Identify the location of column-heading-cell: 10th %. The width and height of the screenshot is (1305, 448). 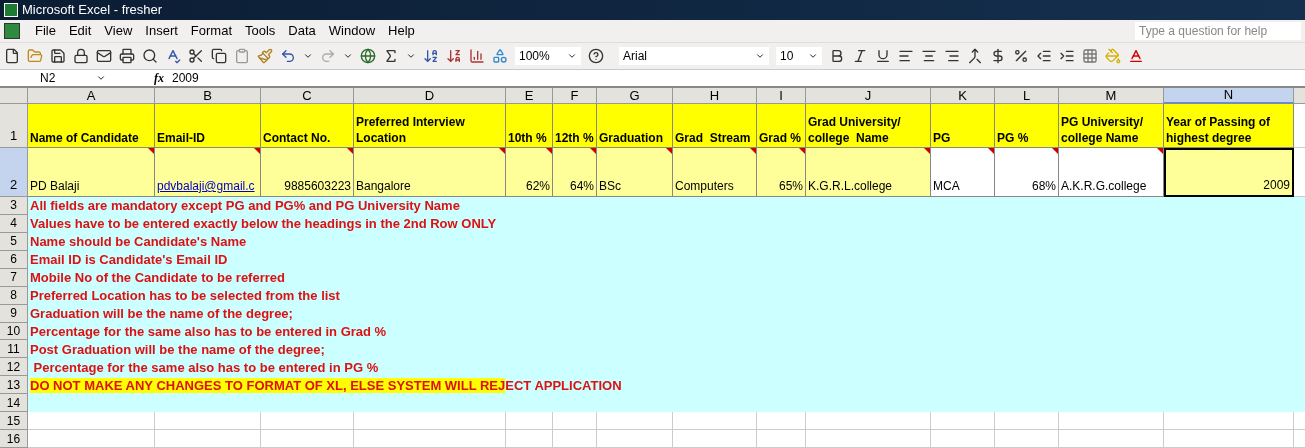
(529, 126).